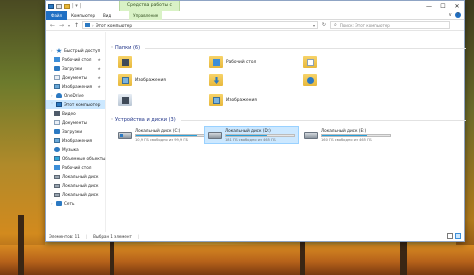  What do you see at coordinates (52, 25) in the screenshot?
I see `back-button: ←` at bounding box center [52, 25].